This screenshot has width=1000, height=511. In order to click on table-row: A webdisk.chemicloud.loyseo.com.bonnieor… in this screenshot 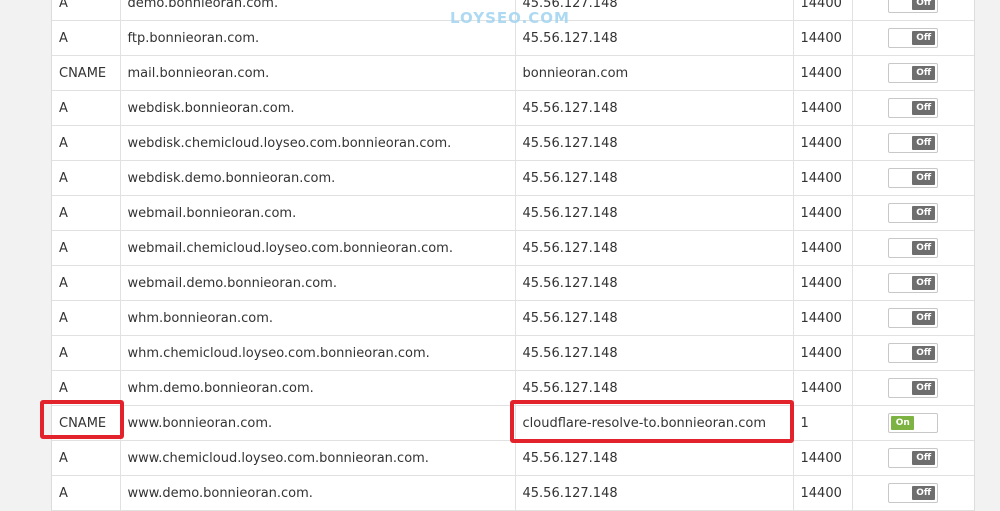, I will do `click(513, 143)`.